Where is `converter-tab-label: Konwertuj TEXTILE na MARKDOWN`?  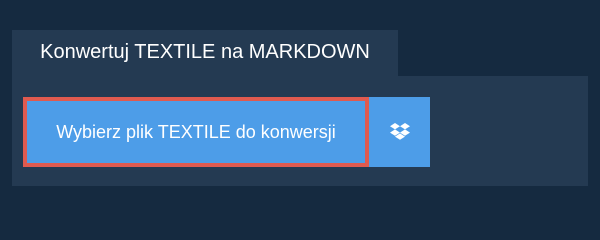 converter-tab-label: Konwertuj TEXTILE na MARKDOWN is located at coordinates (205, 52).